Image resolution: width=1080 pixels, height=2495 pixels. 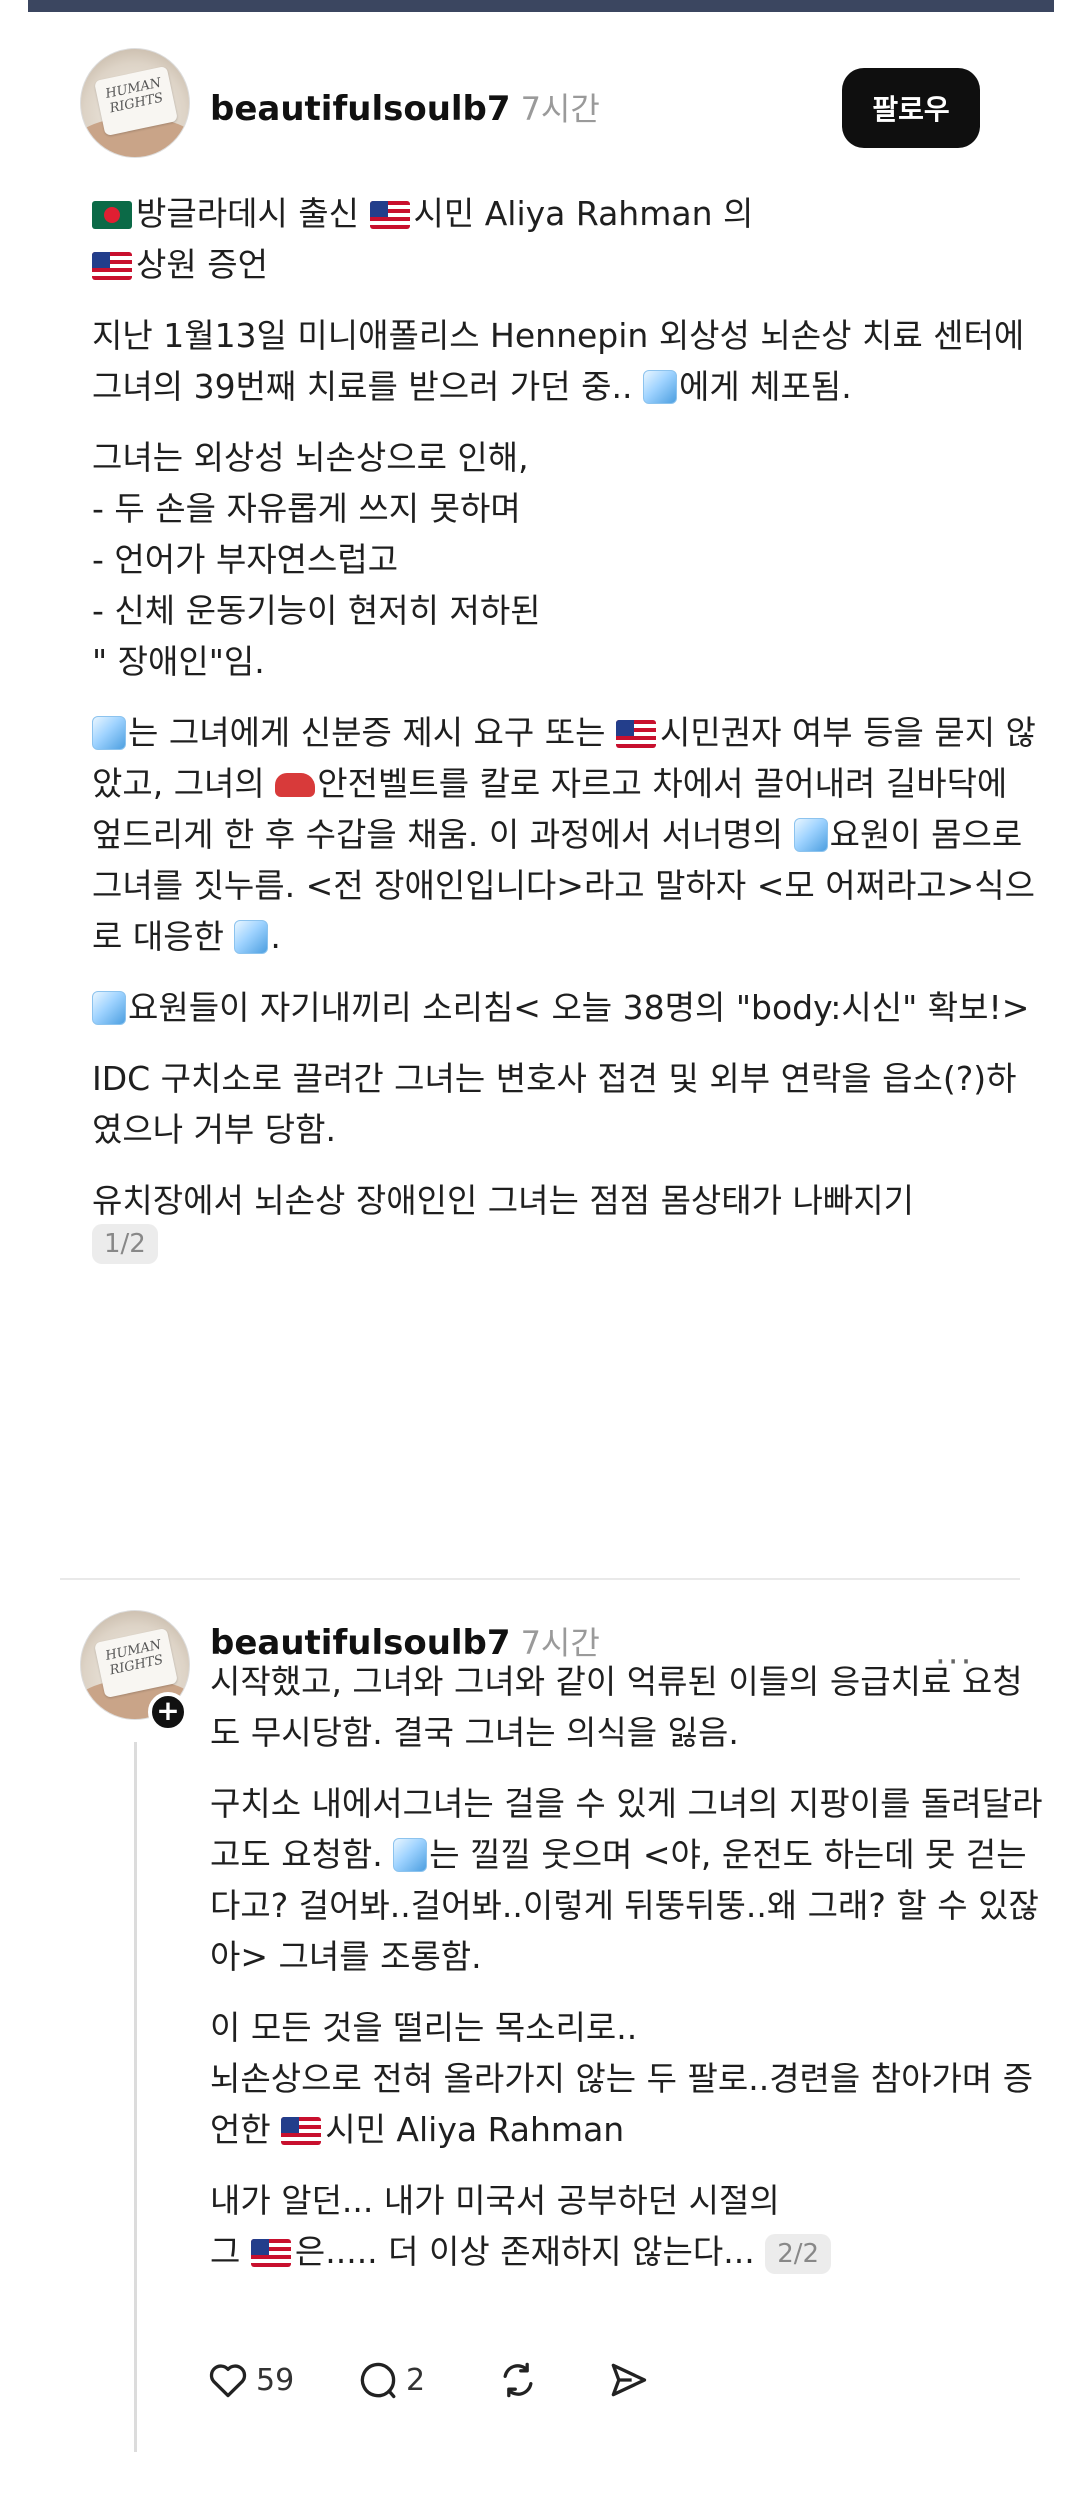 I want to click on like-count: 59, so click(x=275, y=2380).